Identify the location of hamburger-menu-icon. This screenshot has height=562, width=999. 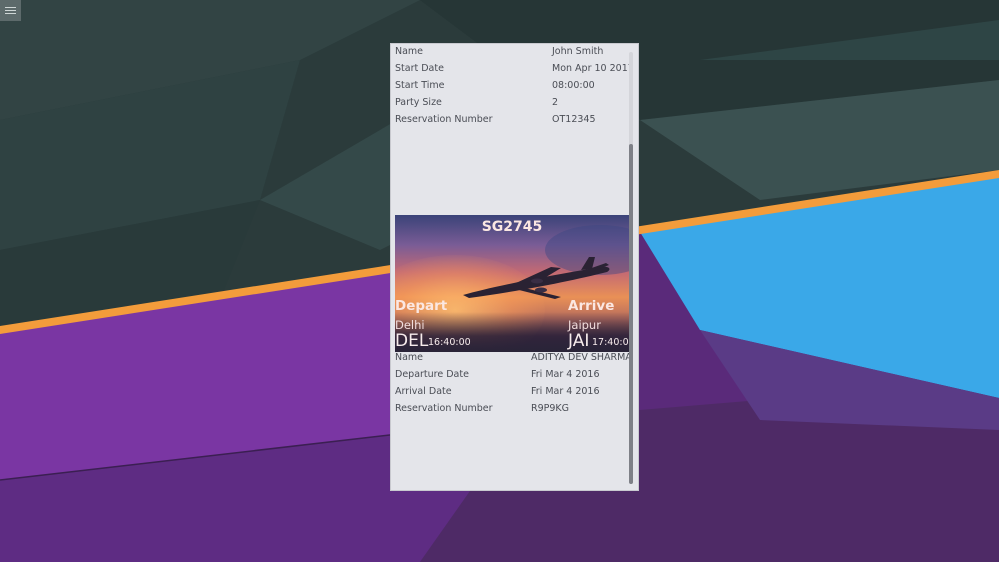
(10, 10).